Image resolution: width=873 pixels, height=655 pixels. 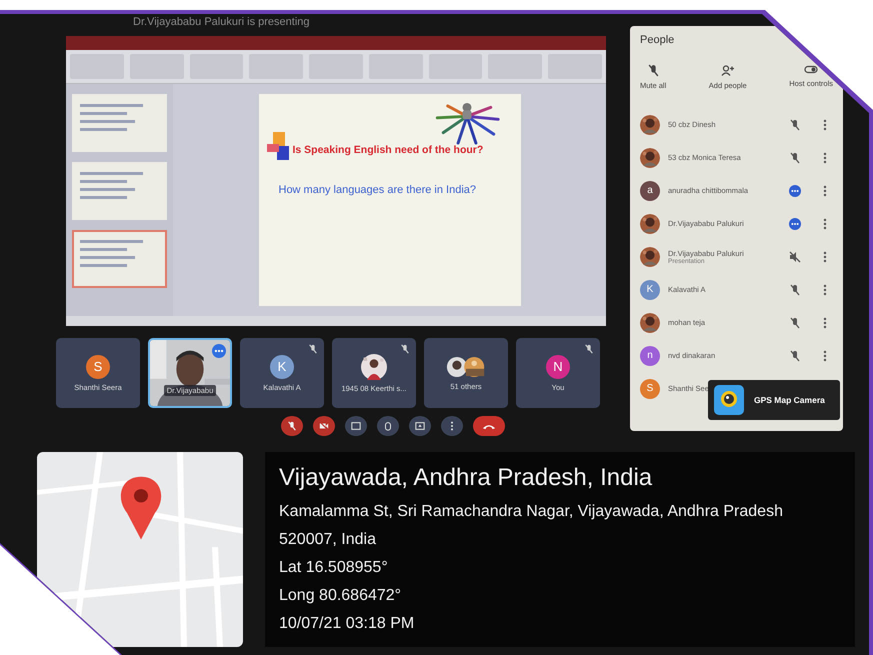 I want to click on mic-button, so click(x=292, y=426).